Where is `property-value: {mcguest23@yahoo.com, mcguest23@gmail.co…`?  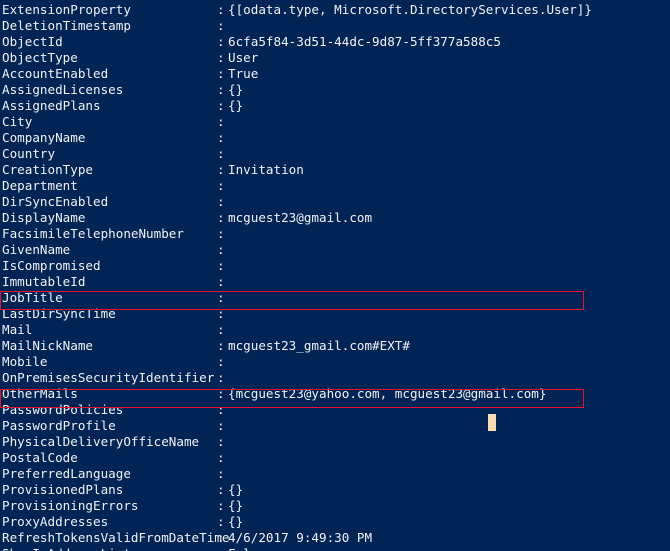 property-value: {mcguest23@yahoo.com, mcguest23@gmail.co… is located at coordinates (387, 393).